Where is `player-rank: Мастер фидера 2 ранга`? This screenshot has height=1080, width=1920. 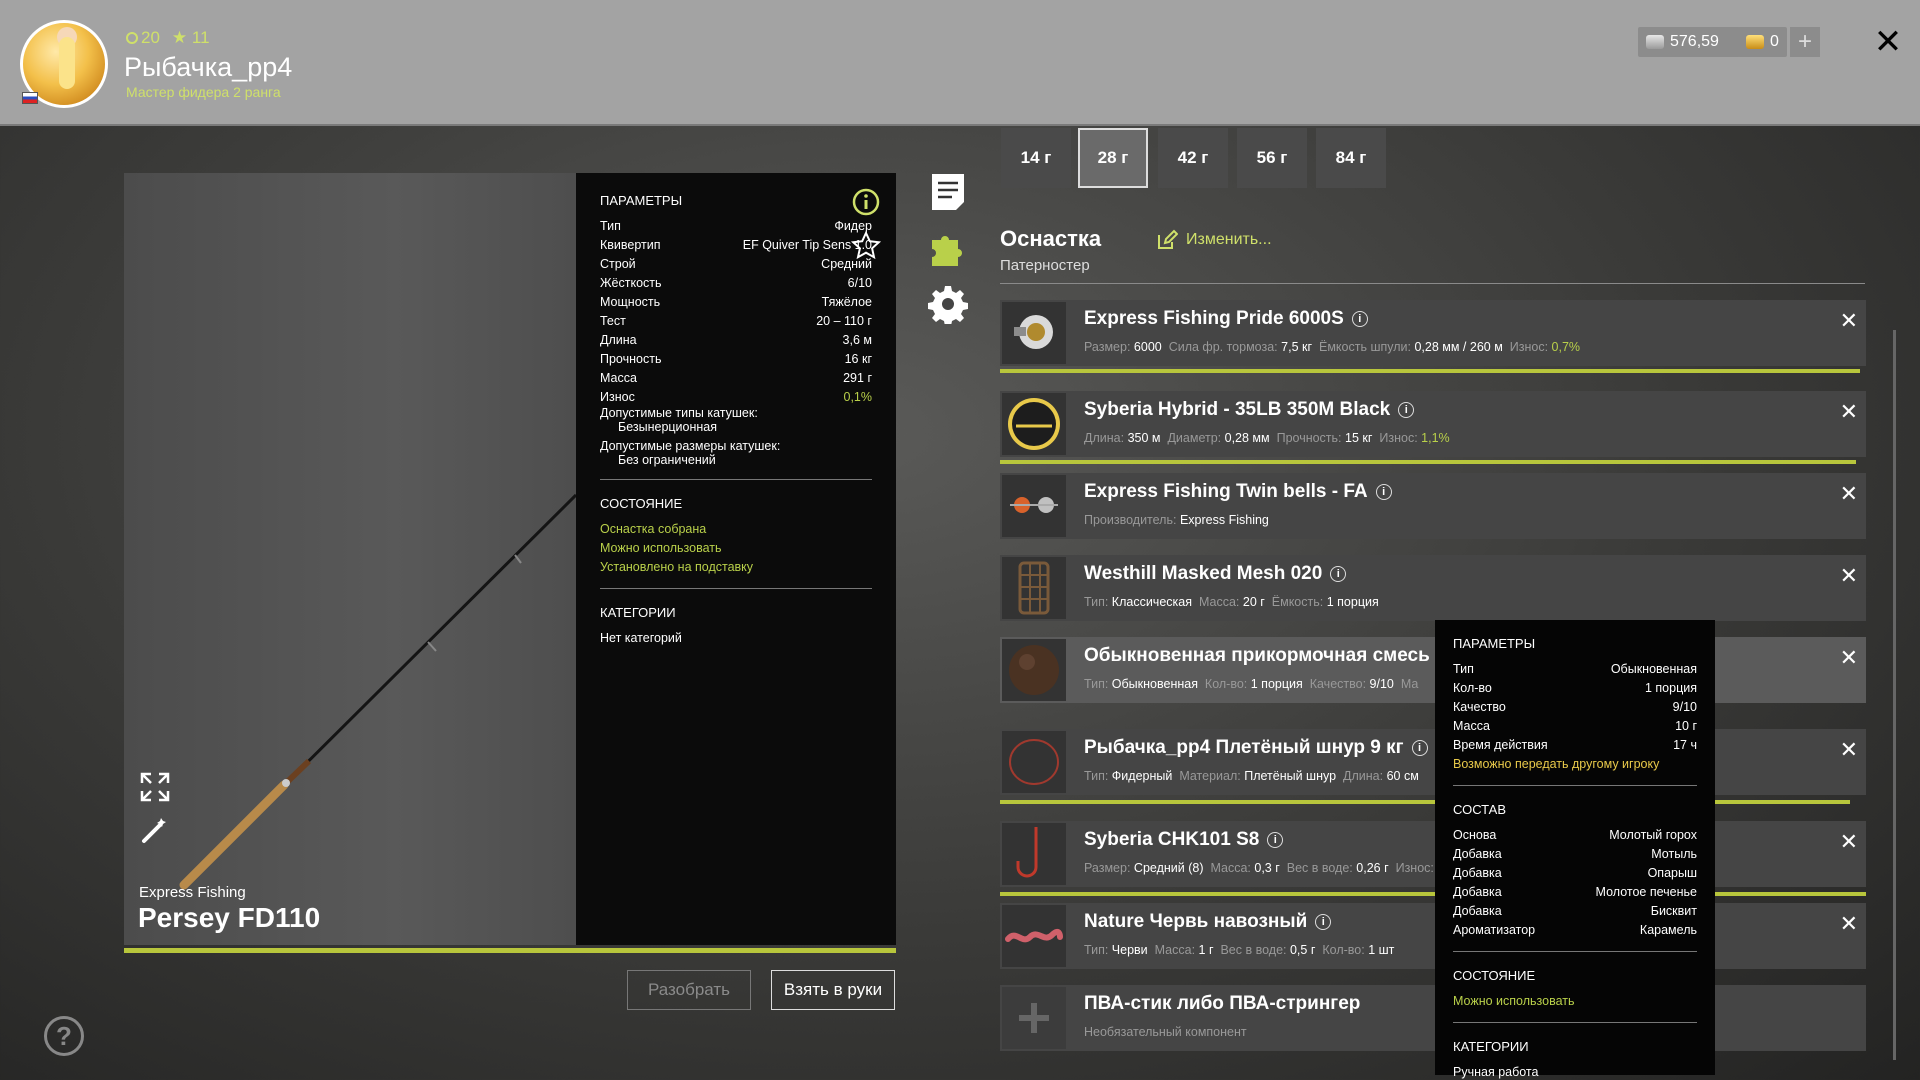 player-rank: Мастер фидера 2 ранга is located at coordinates (203, 92).